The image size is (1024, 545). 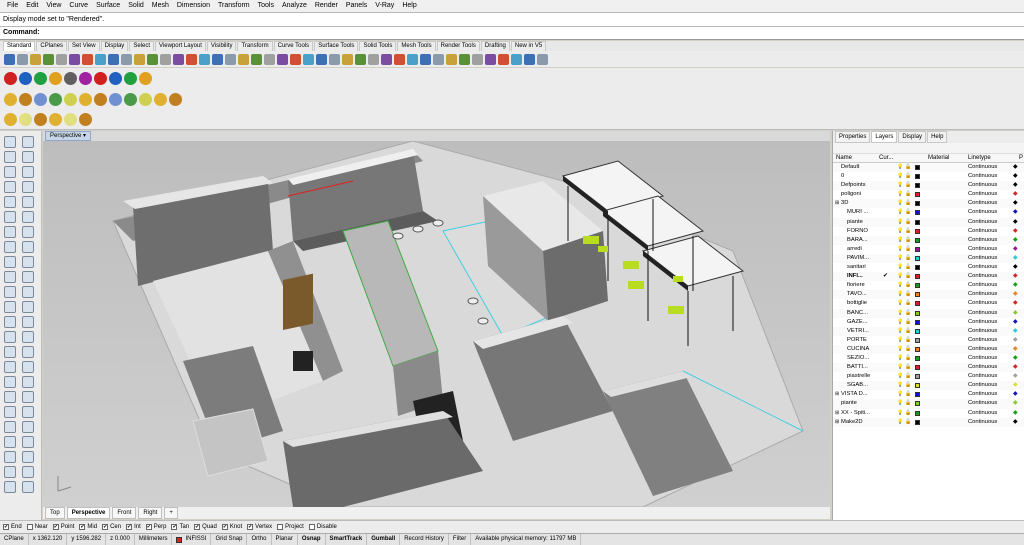 I want to click on osnap-mid: ✔ Mid, so click(x=88, y=527).